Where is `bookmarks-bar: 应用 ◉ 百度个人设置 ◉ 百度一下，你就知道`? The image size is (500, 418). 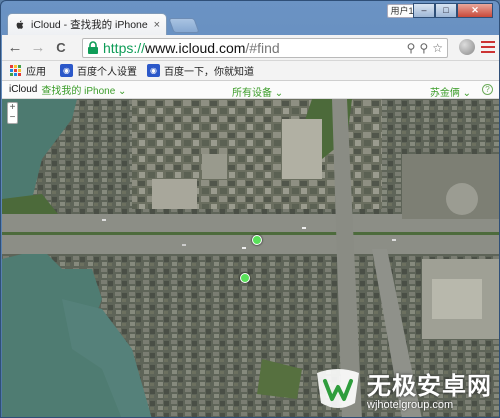 bookmarks-bar: 应用 ◉ 百度个人设置 ◉ 百度一下，你就知道 is located at coordinates (250, 71).